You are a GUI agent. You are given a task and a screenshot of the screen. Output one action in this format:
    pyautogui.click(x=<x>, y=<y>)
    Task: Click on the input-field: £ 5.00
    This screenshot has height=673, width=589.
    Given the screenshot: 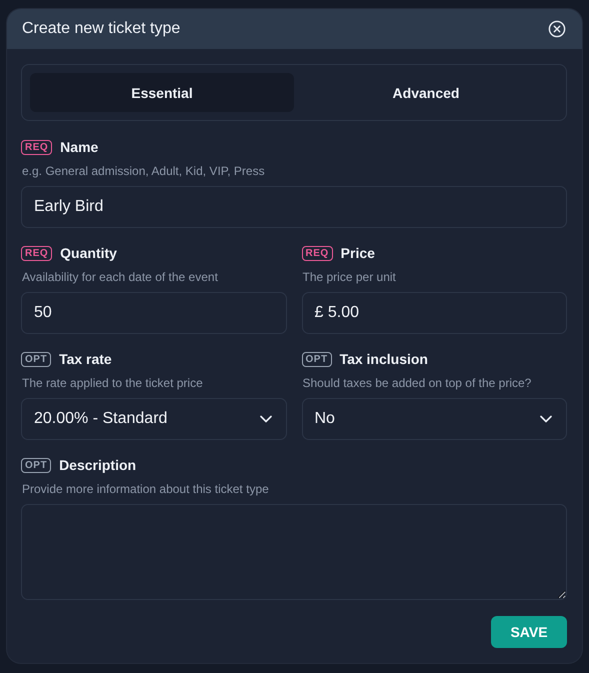 What is the action you would take?
    pyautogui.click(x=434, y=313)
    